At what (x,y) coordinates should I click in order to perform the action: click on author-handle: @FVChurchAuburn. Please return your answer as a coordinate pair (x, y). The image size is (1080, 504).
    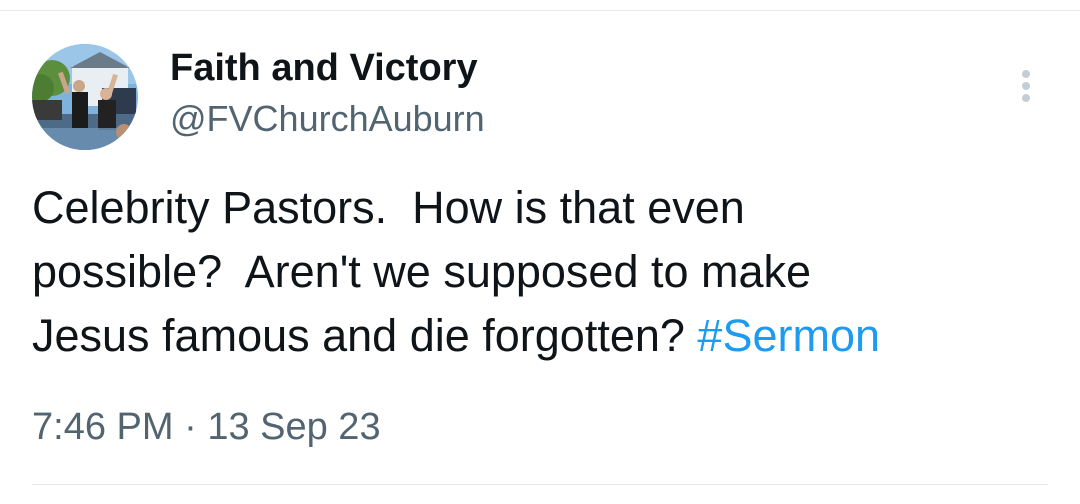
    Looking at the image, I should click on (327, 119).